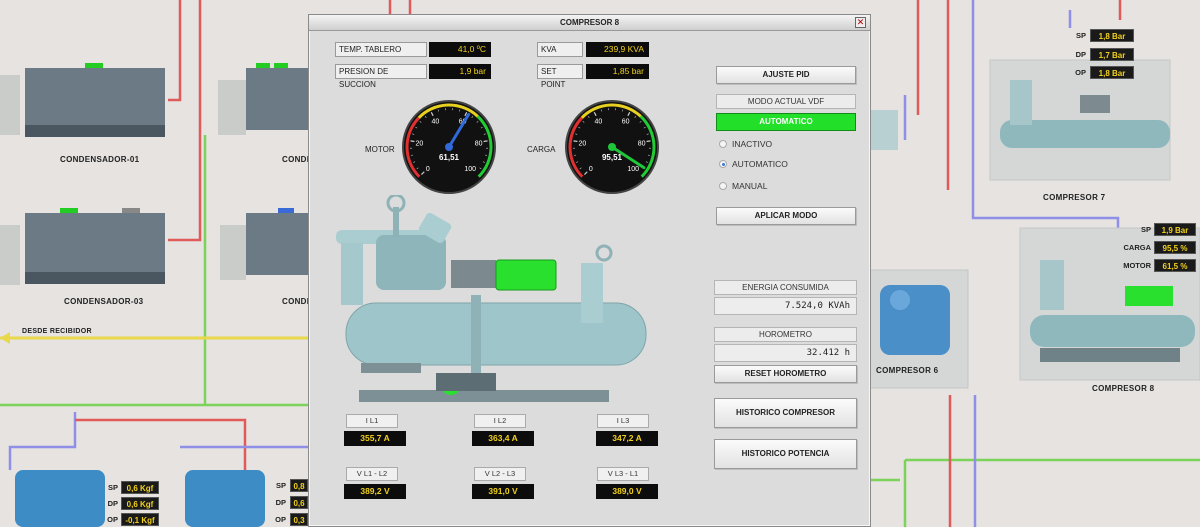 The height and width of the screenshot is (527, 1200). Describe the element at coordinates (907, 370) in the screenshot. I see `compressor-6-label: COMPRESOR 6` at that location.